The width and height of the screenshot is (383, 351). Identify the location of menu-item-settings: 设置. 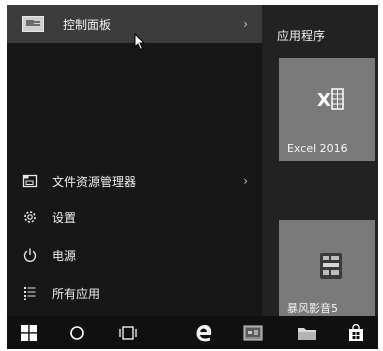
(134, 217).